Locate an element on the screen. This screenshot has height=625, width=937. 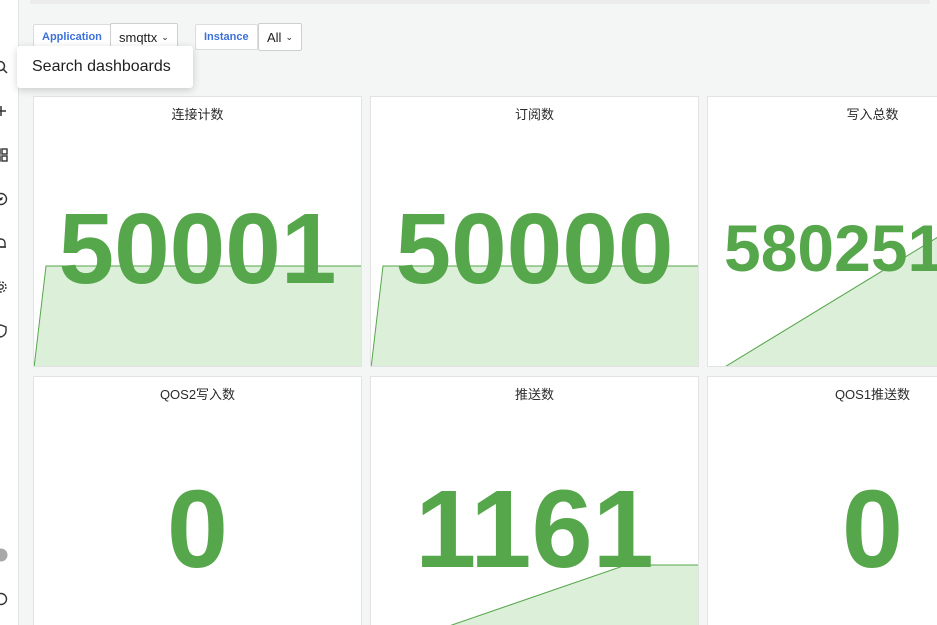
panel-title: QOS2写入数 is located at coordinates (197, 394).